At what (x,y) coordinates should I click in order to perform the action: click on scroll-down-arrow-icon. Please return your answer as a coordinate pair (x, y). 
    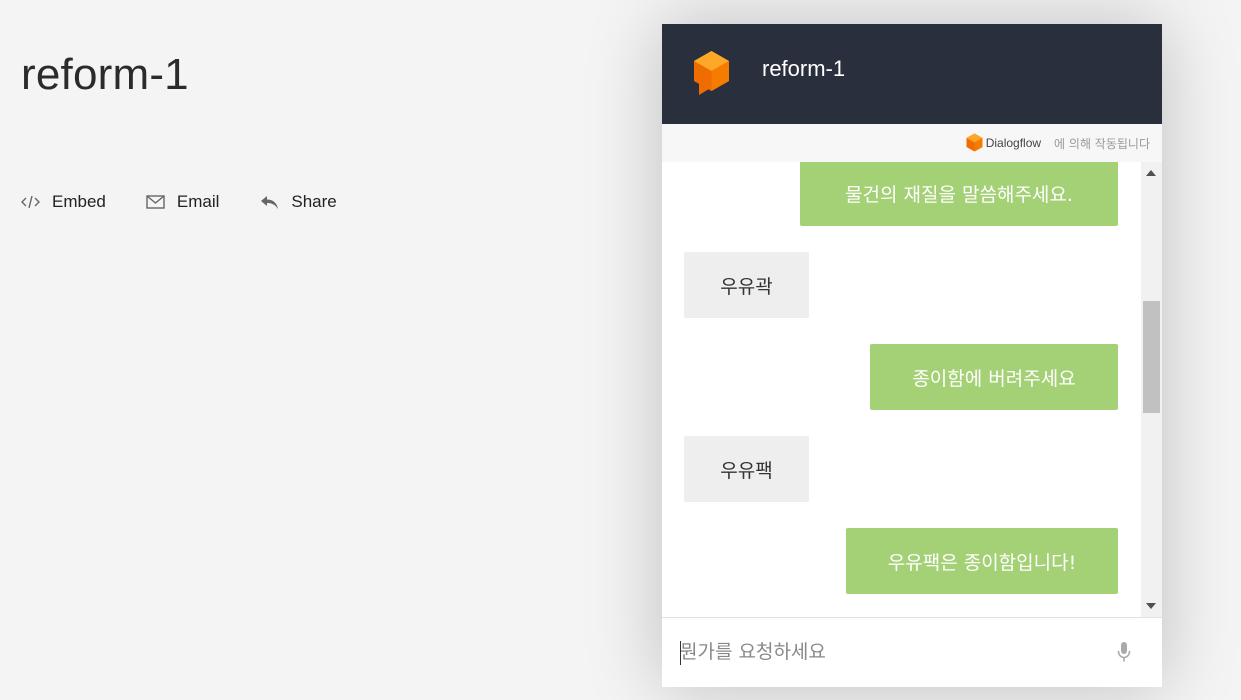
    Looking at the image, I should click on (1151, 606).